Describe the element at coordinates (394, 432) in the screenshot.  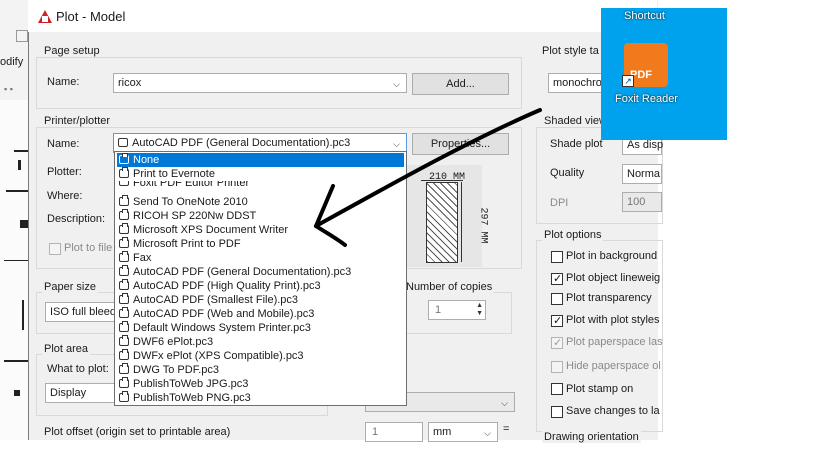
I see `scale-value-field: 1` at that location.